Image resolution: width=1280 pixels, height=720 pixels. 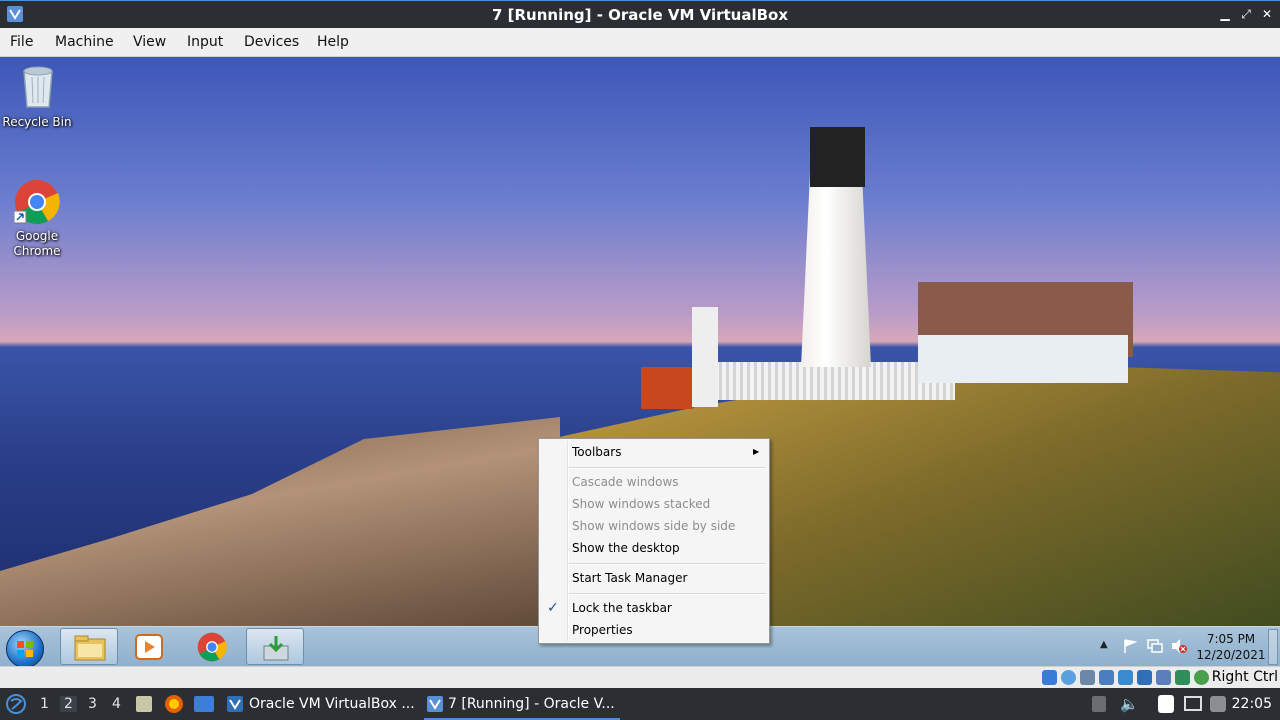 I want to click on menu-machine: Machine, so click(x=84, y=42).